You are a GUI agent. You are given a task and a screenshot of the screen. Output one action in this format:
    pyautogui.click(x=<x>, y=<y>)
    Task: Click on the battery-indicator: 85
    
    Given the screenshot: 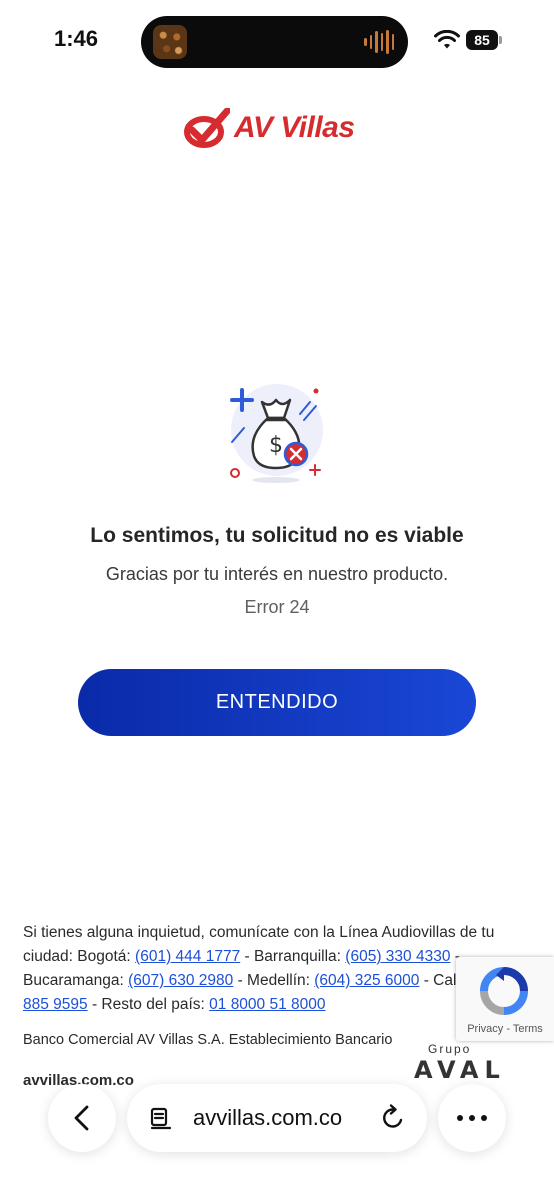 What is the action you would take?
    pyautogui.click(x=482, y=40)
    